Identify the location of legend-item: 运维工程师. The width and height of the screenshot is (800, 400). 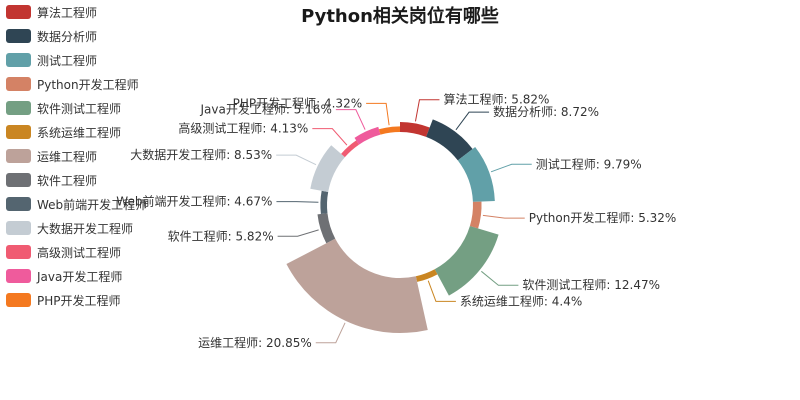
(76, 156).